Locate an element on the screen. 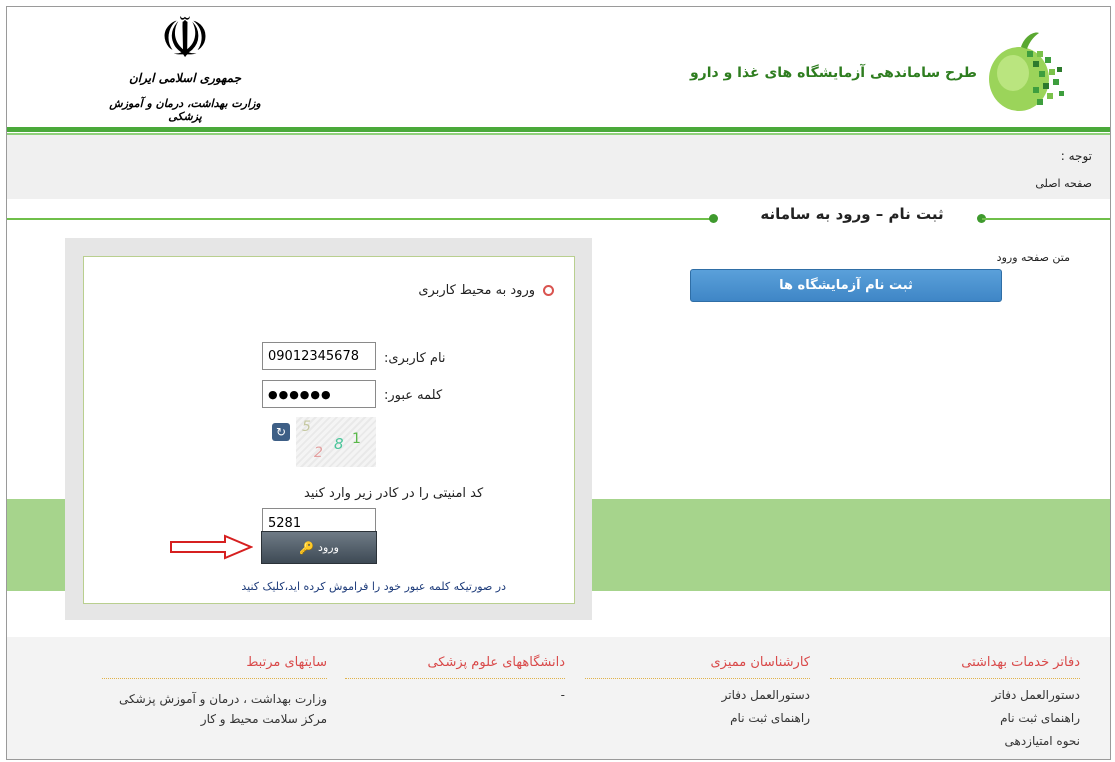 Image resolution: width=1115 pixels, height=762 pixels. login-submit-label: ورود is located at coordinates (328, 547).